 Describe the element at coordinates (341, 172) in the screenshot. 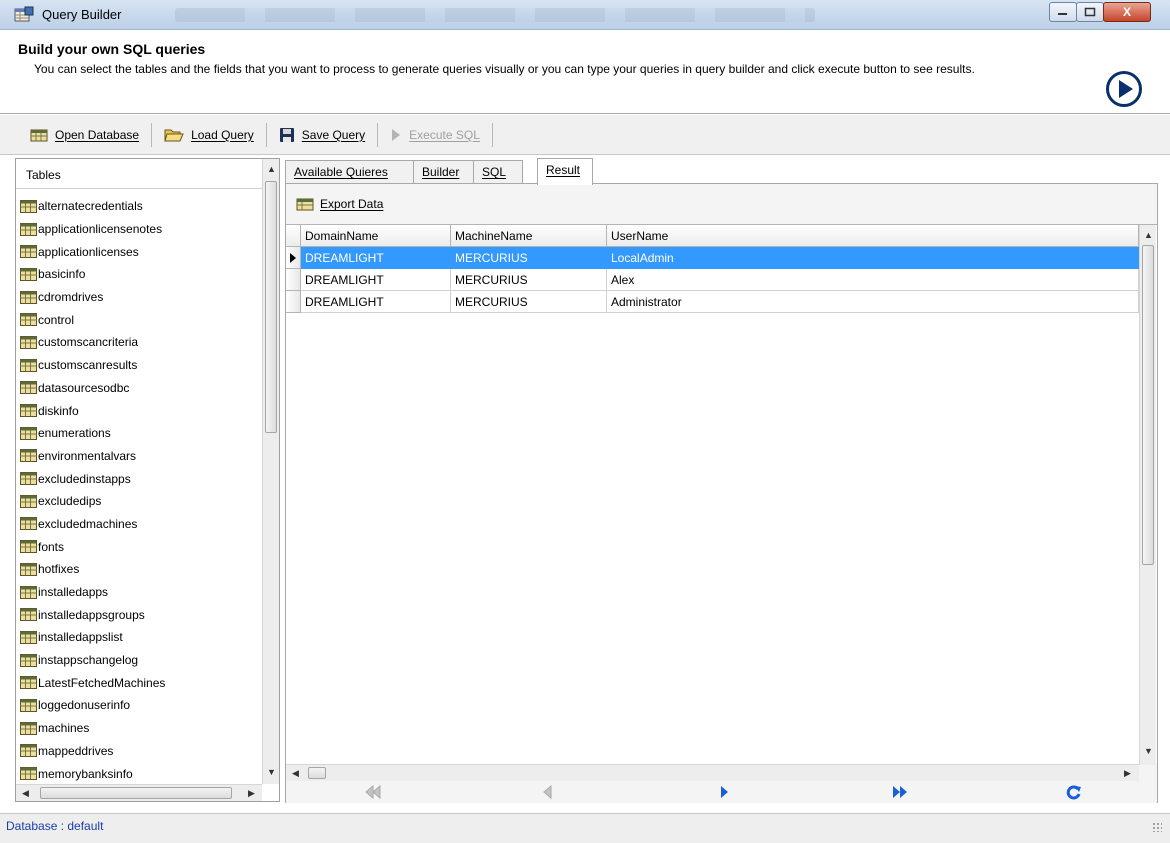

I see `tab-label: Available Quieres` at that location.